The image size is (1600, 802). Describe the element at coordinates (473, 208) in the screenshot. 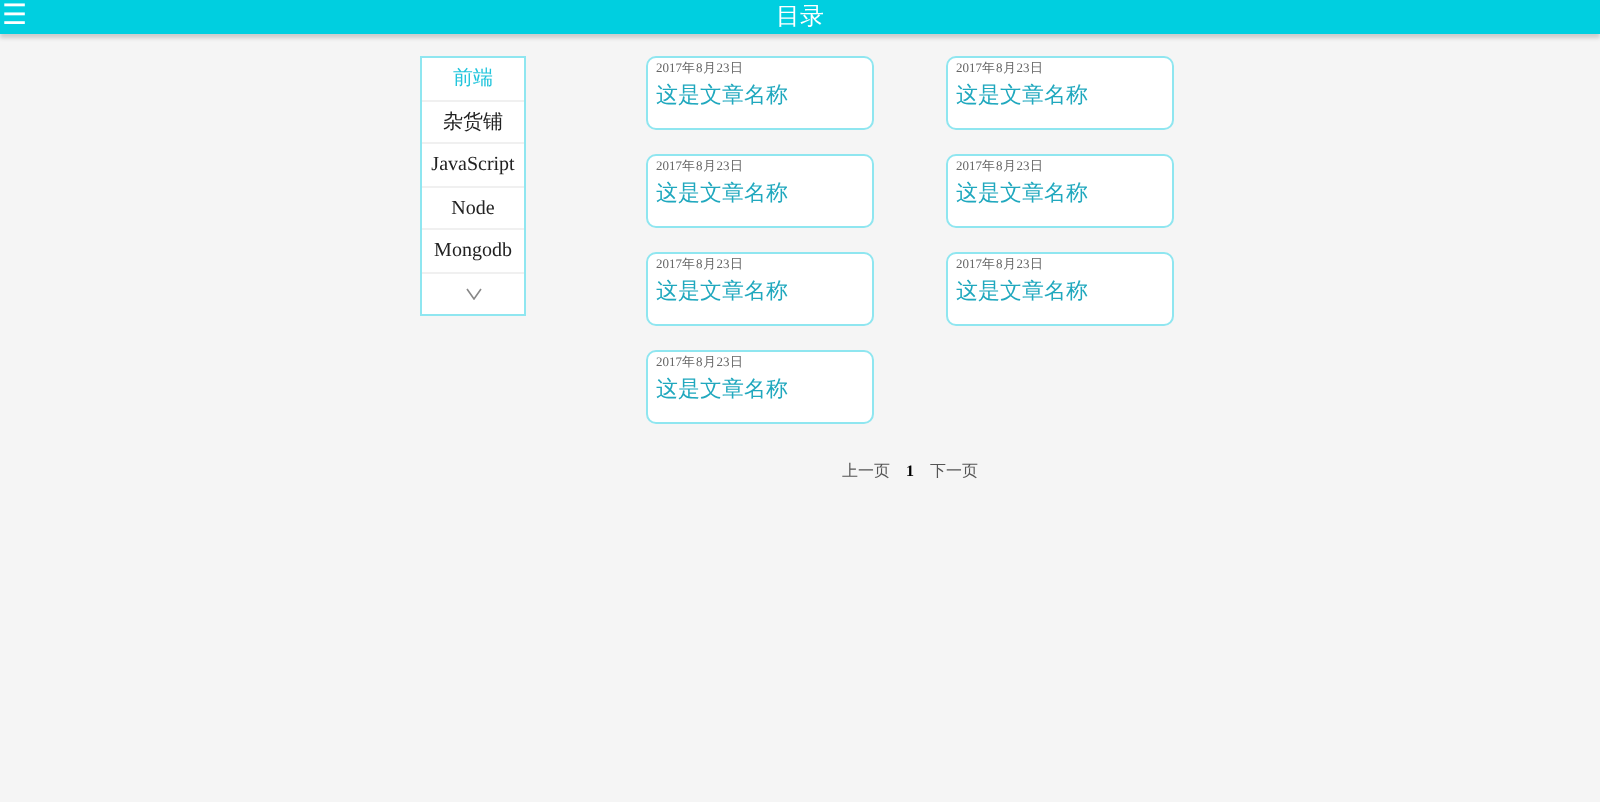

I see `sidebar-item: Node` at that location.